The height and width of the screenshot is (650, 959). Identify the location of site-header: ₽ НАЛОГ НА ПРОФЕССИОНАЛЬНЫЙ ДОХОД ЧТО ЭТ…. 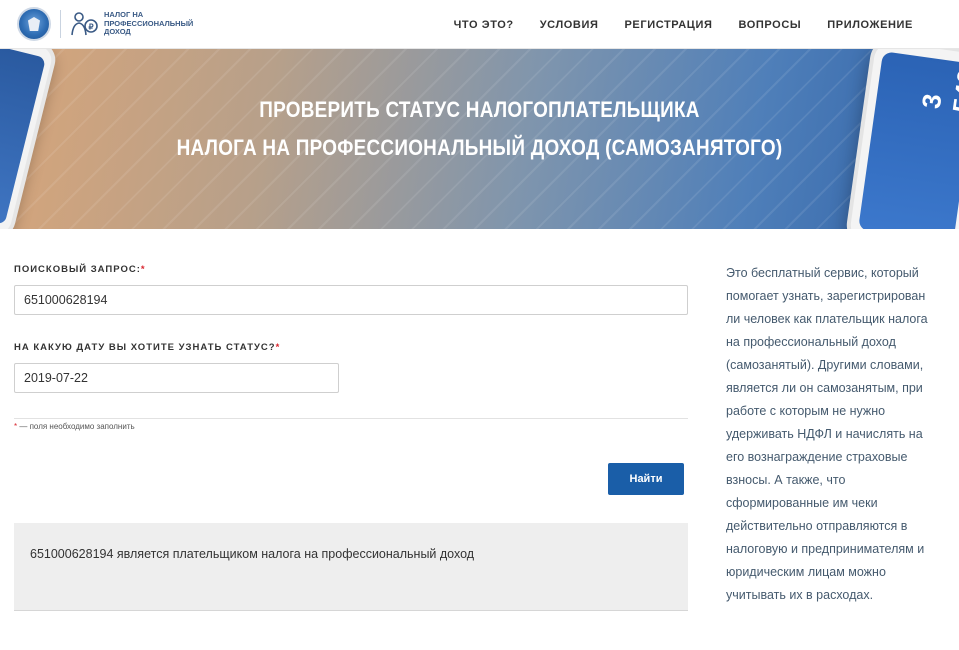
(479, 24).